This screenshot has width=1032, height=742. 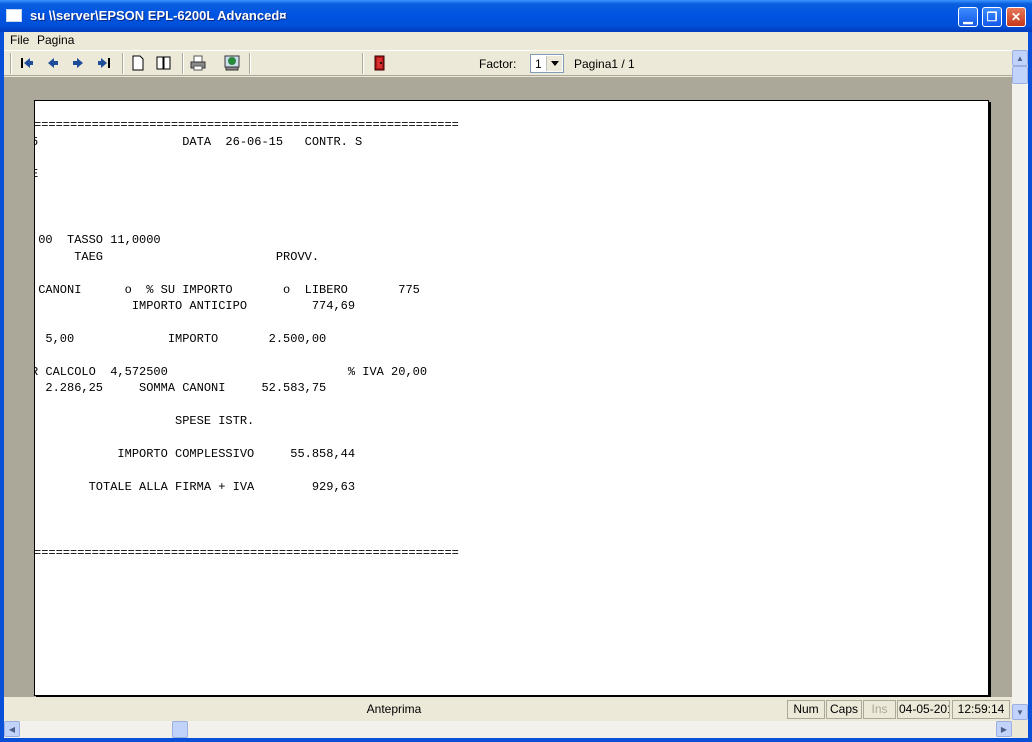 What do you see at coordinates (198, 142) in the screenshot?
I see `document-line: 5 DATA 26-06-15 CONTR. S` at bounding box center [198, 142].